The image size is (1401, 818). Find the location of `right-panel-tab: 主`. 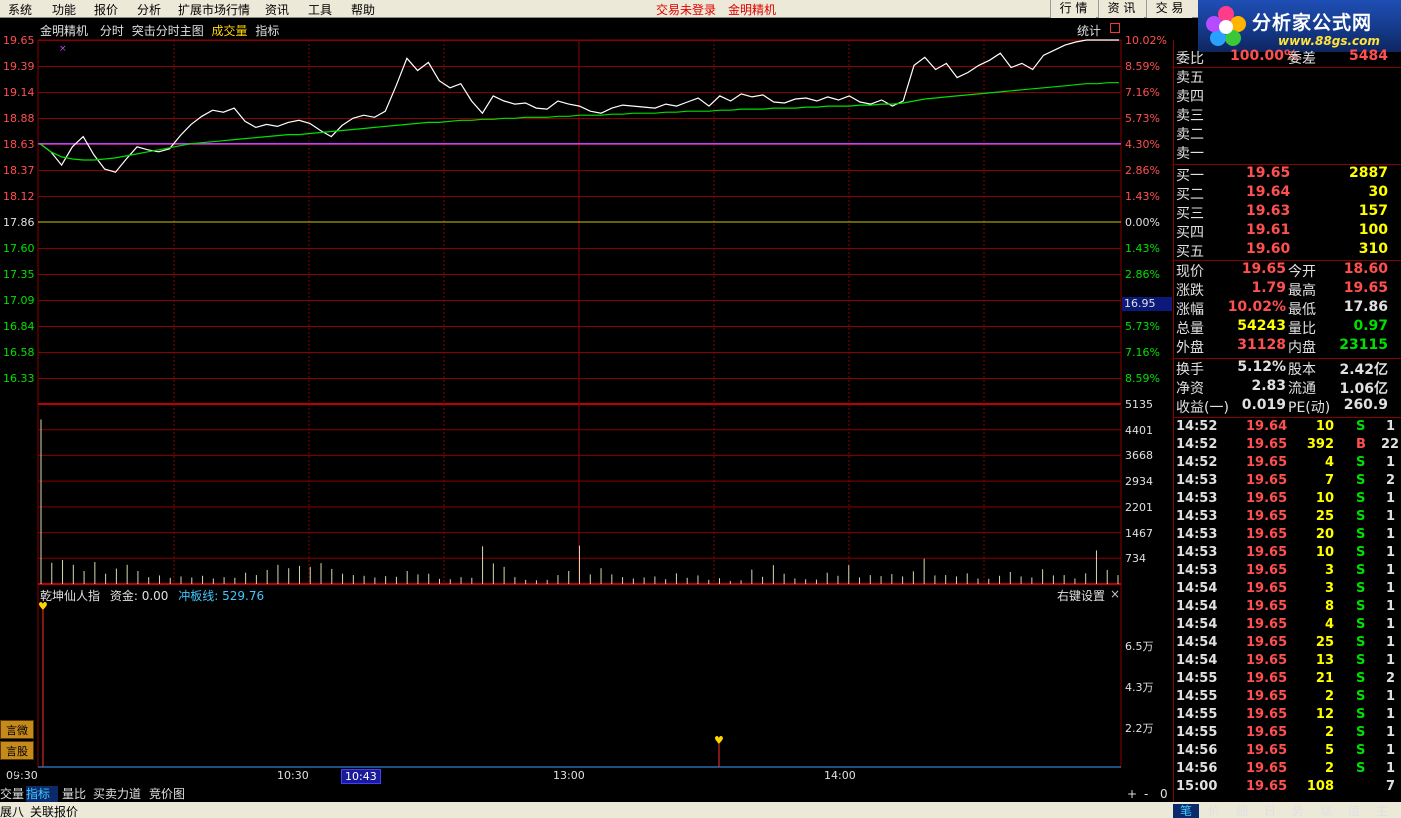

right-panel-tab: 主 is located at coordinates (1382, 811).